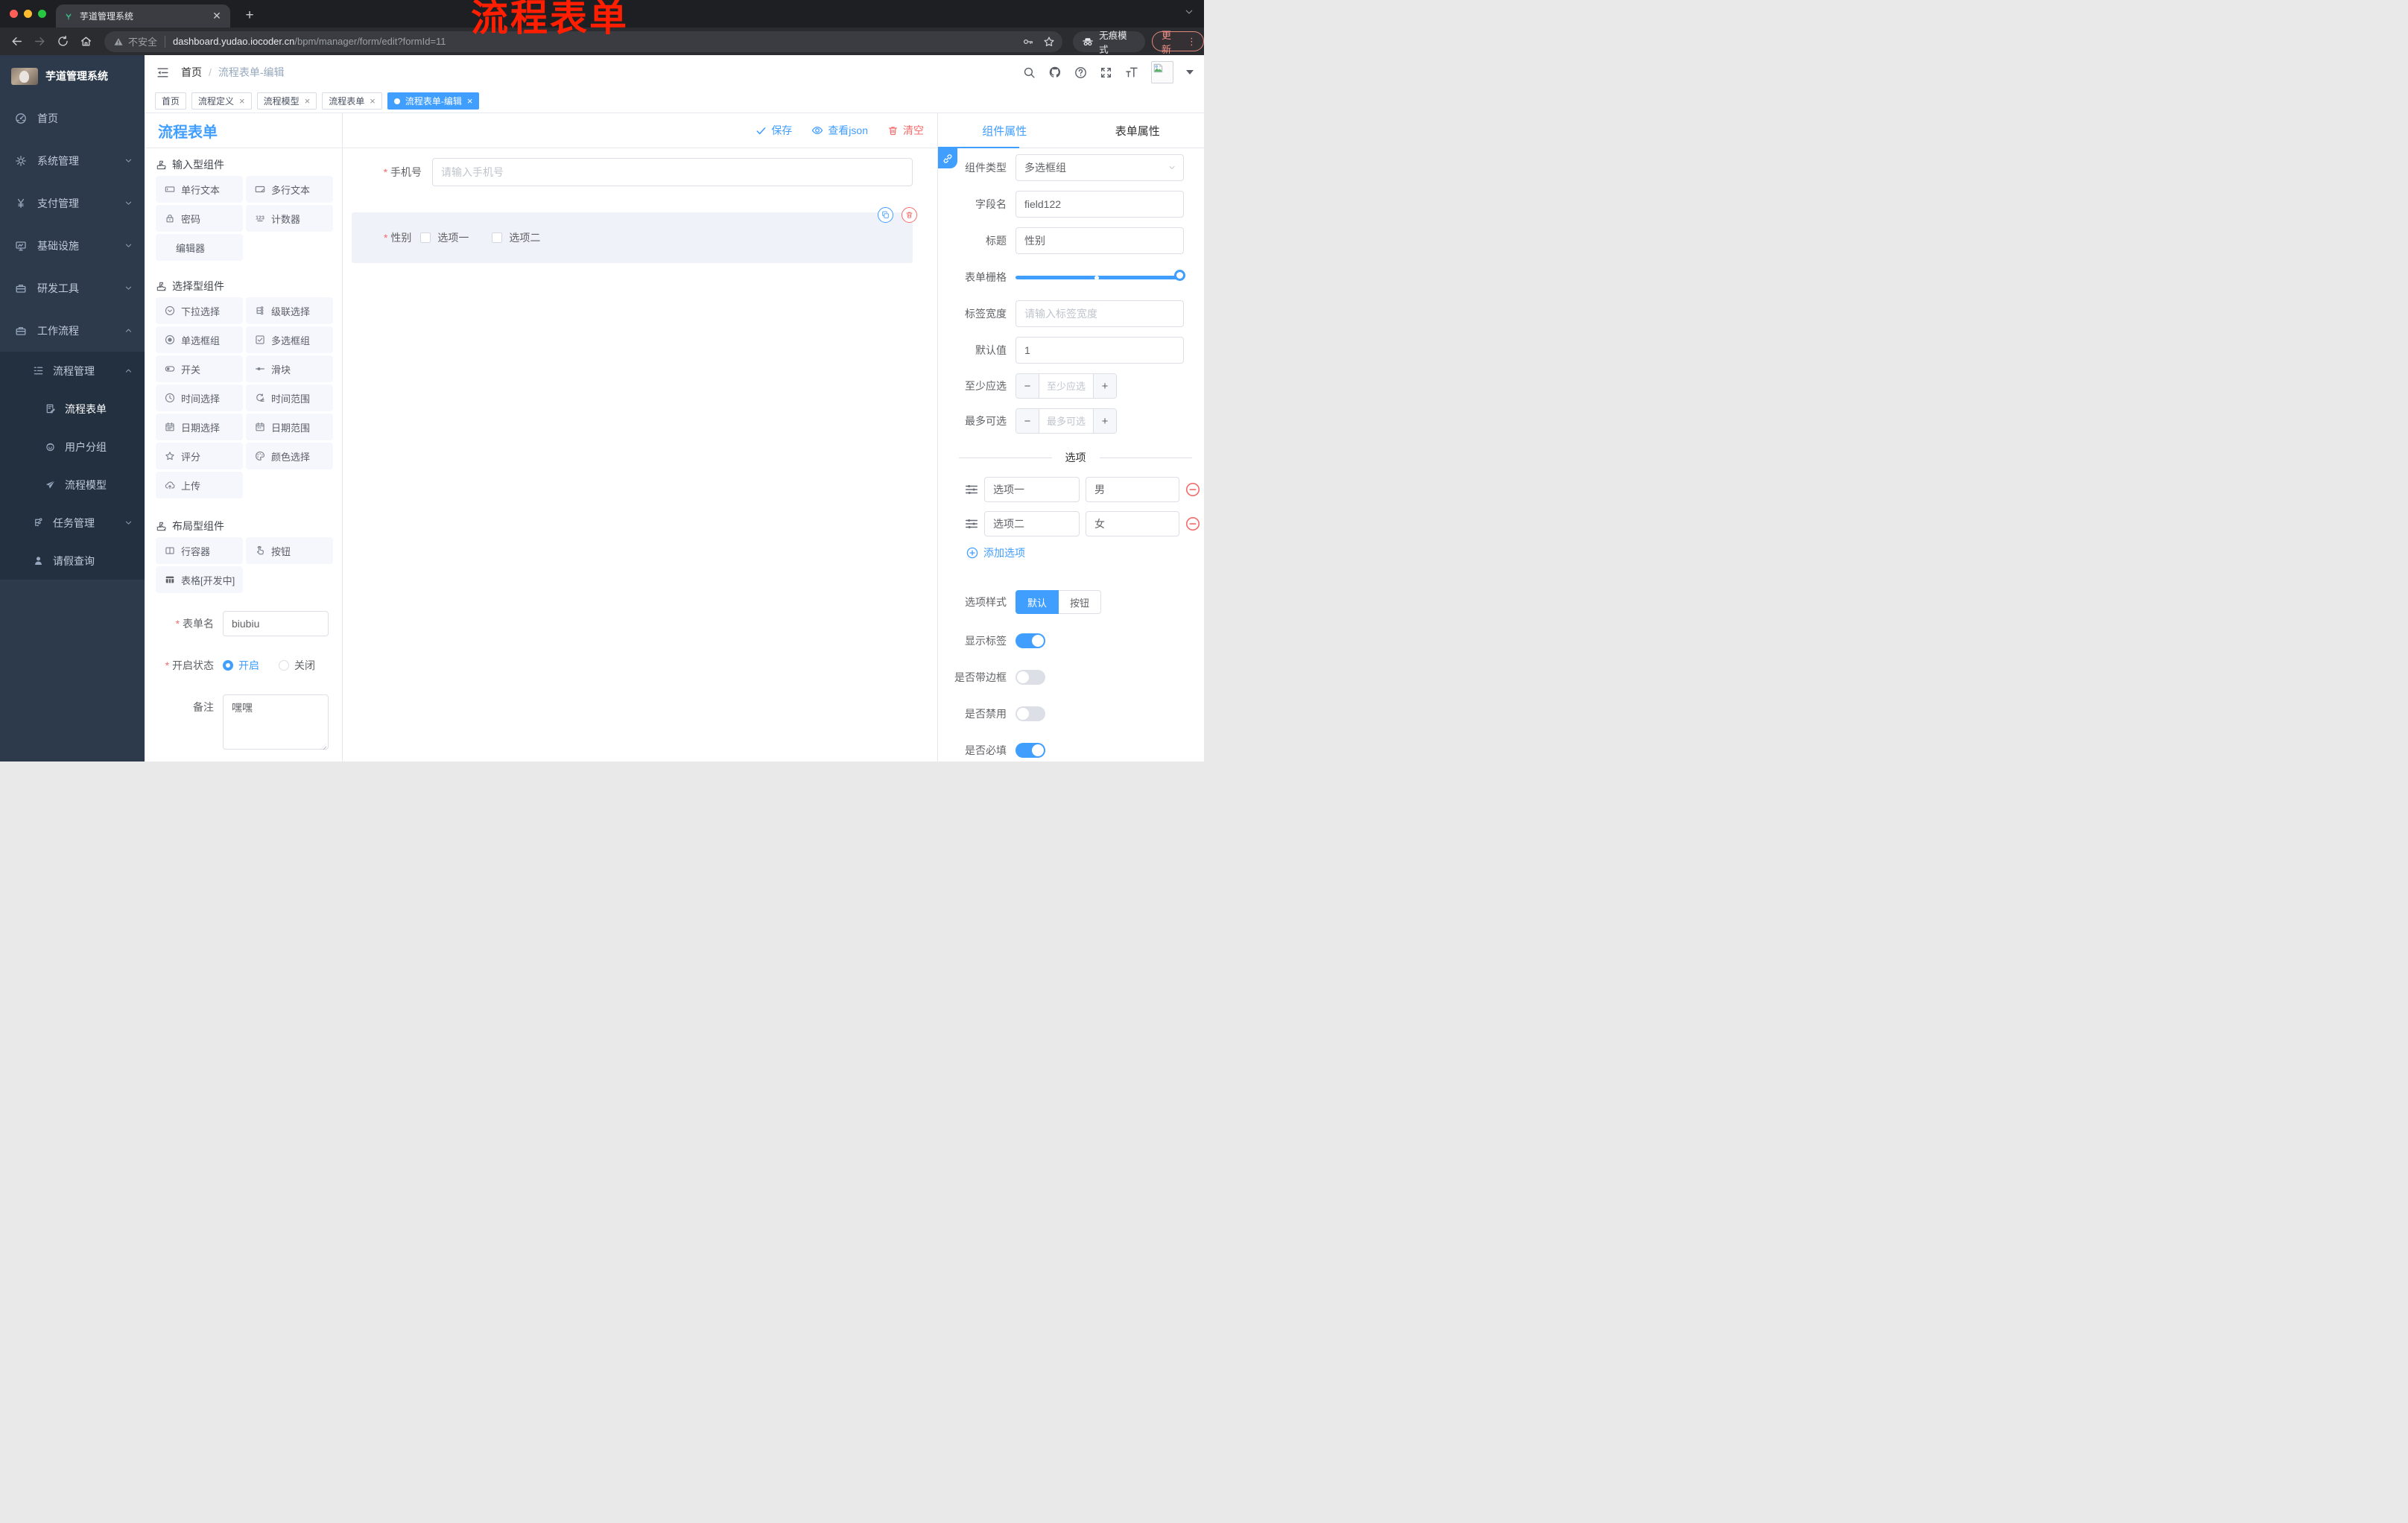  What do you see at coordinates (1066, 421) in the screenshot?
I see `max-select-input` at bounding box center [1066, 421].